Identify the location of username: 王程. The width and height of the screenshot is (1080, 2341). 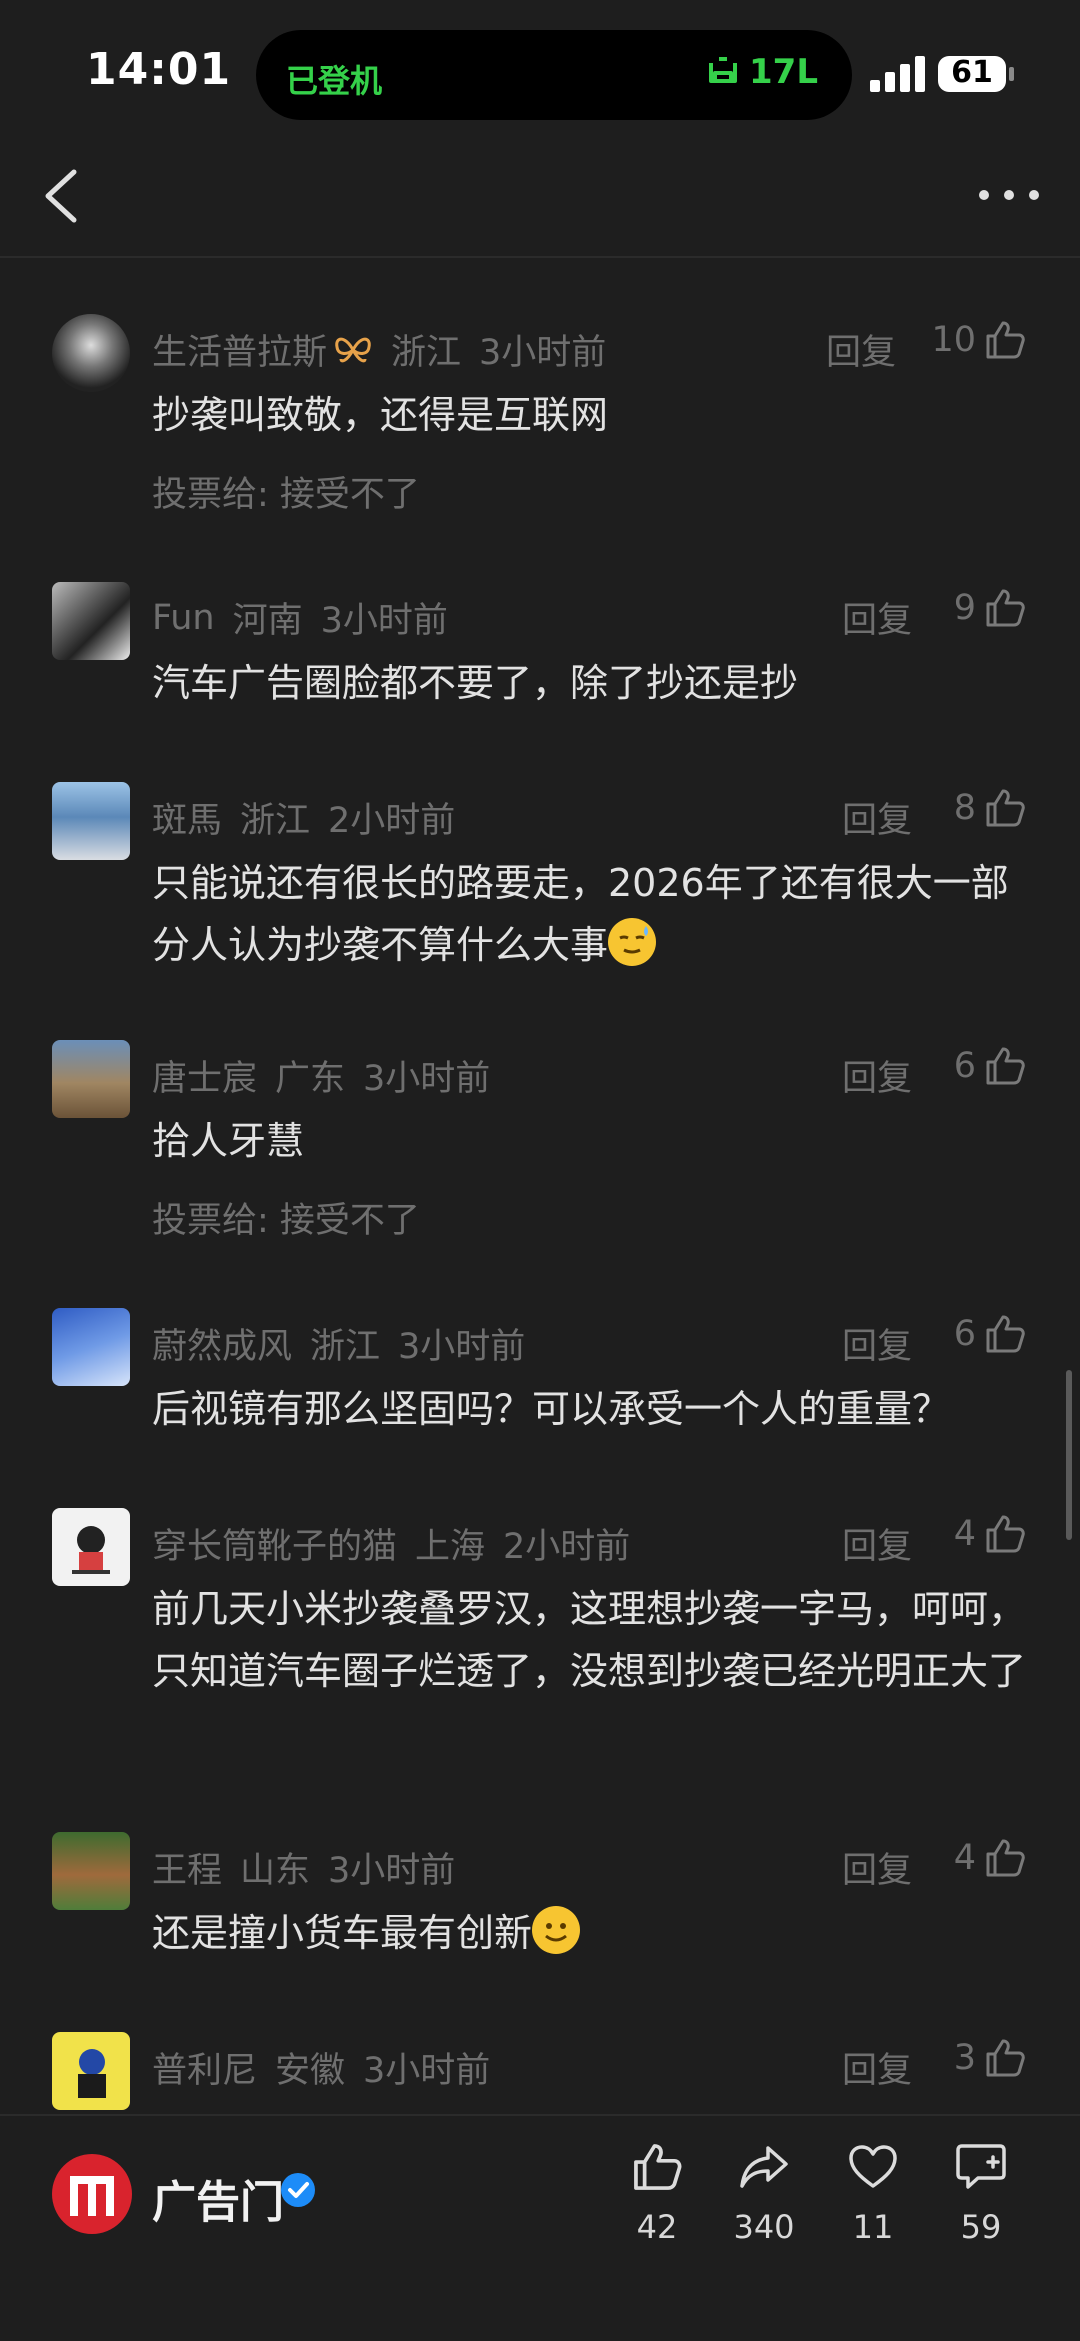
(187, 1867).